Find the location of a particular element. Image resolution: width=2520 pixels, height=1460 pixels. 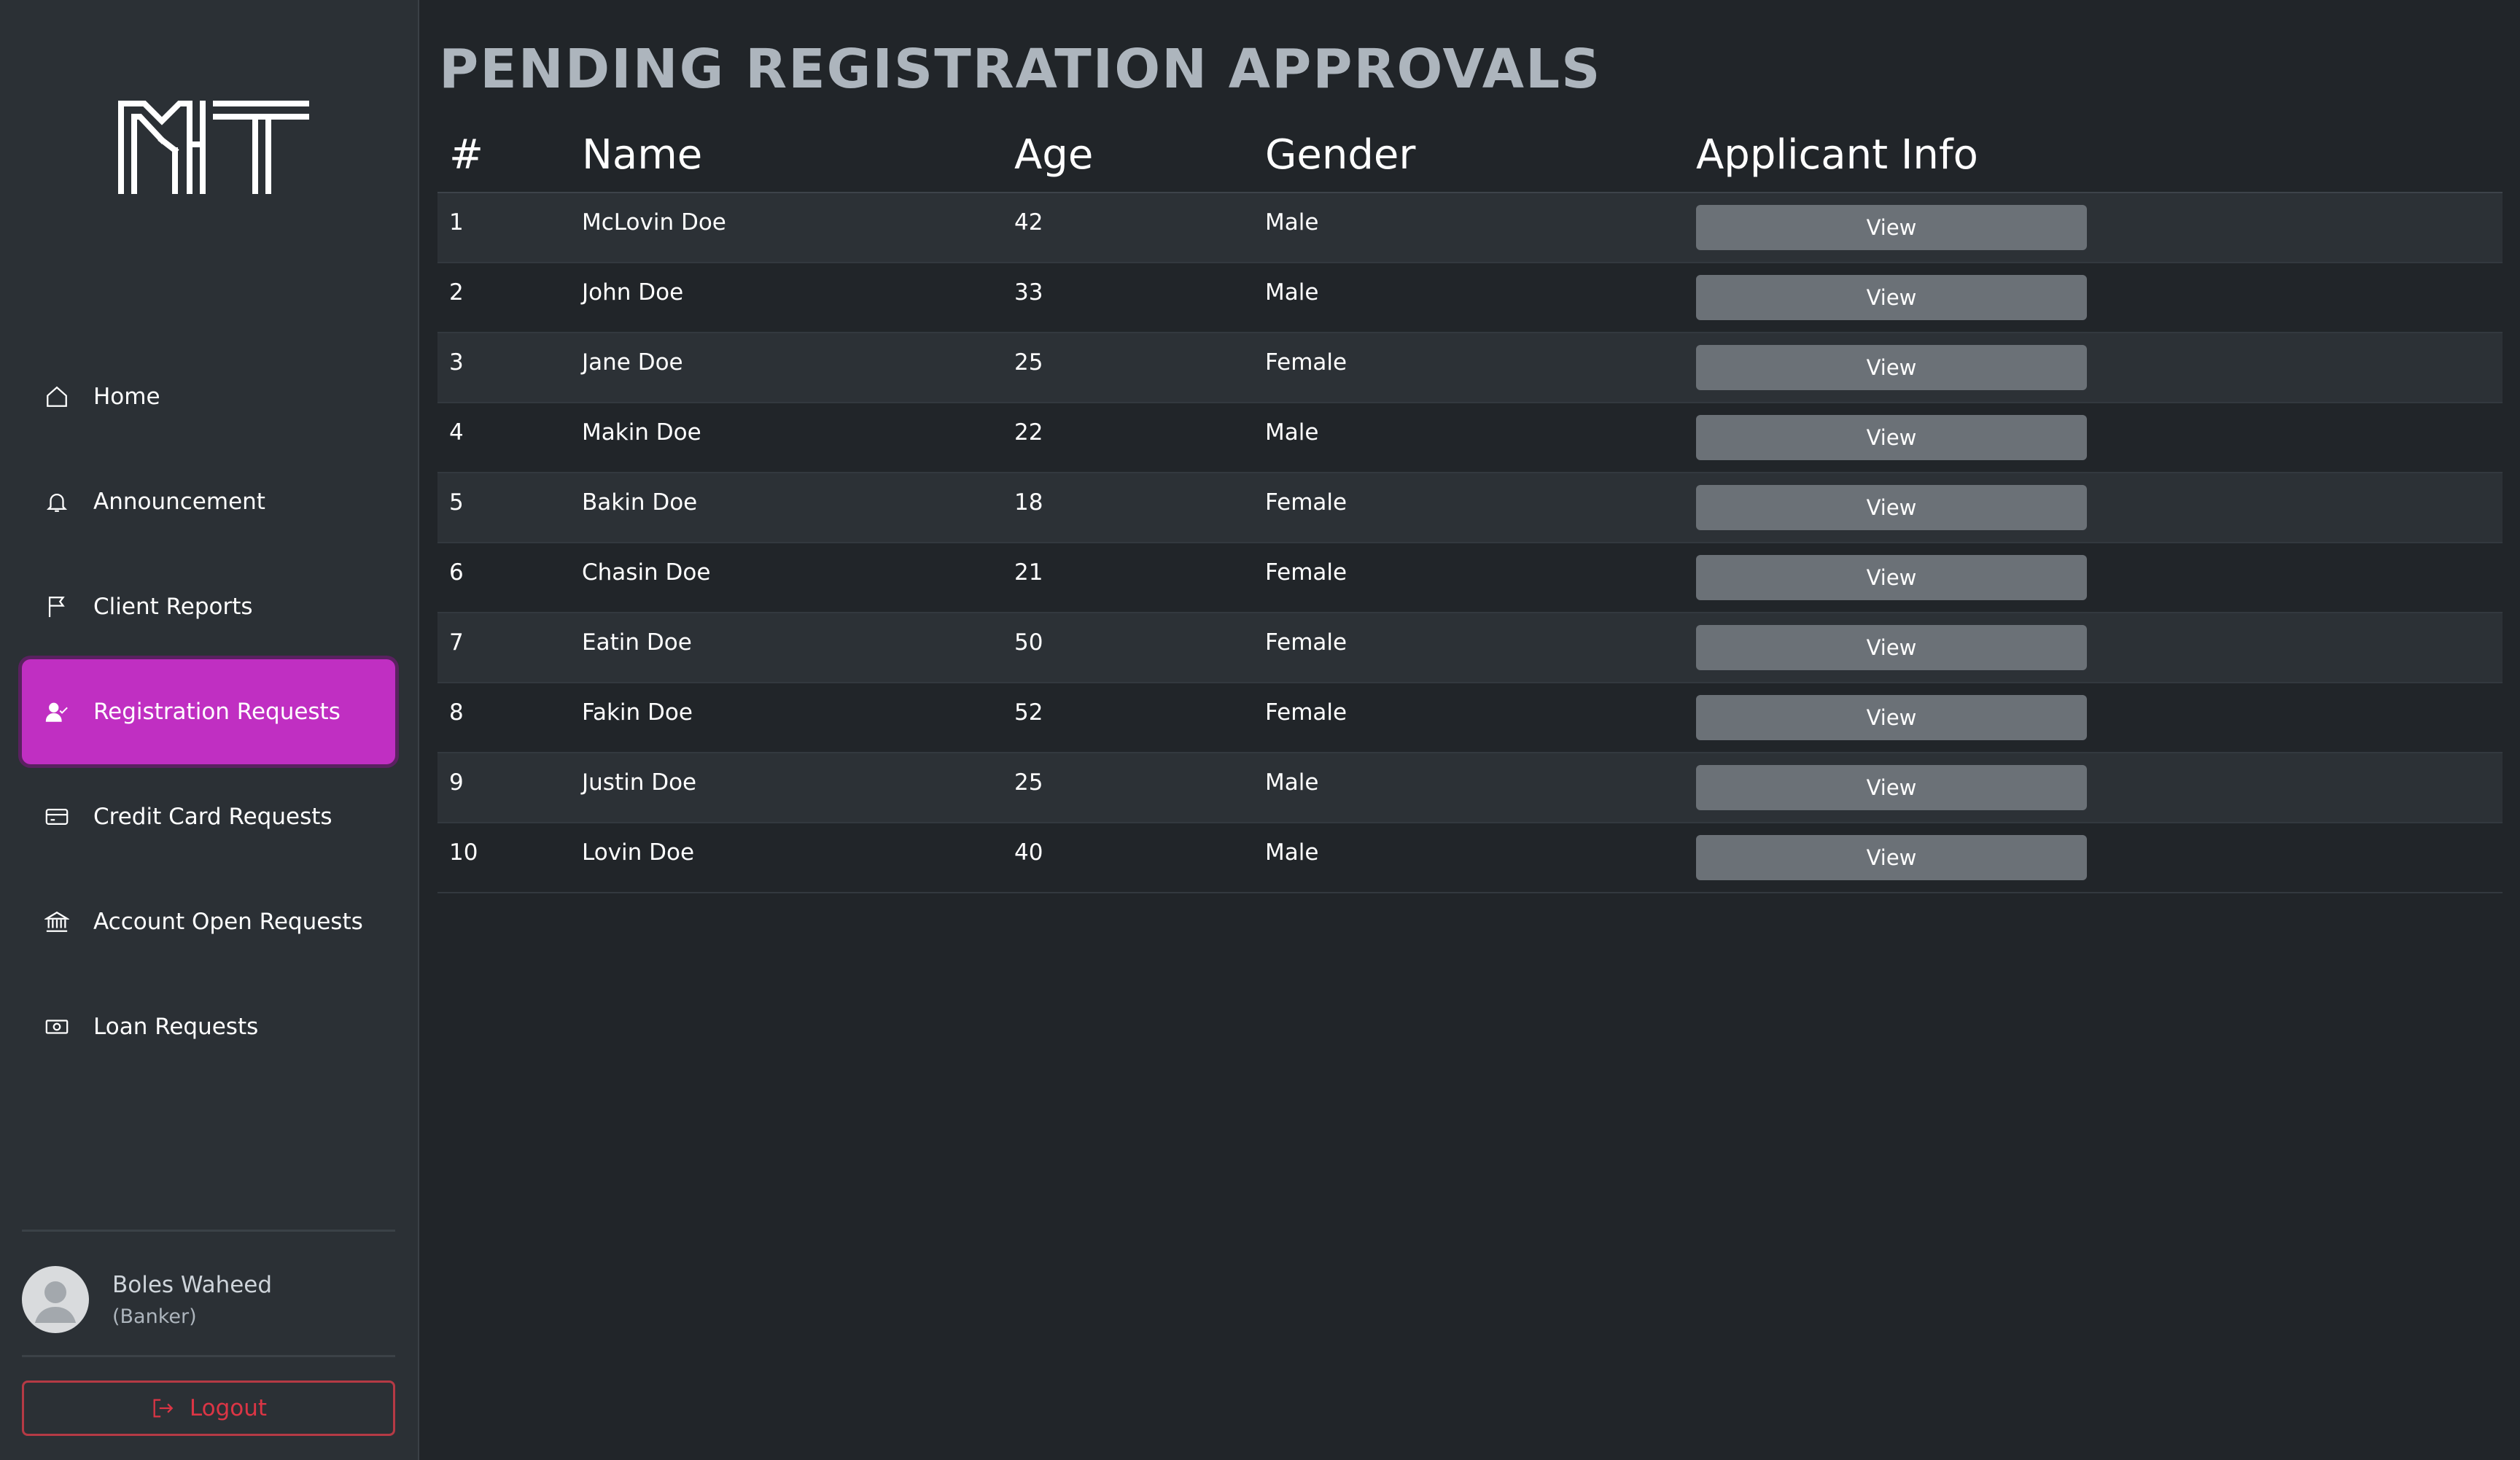

table-header-row: # Name Age Gender Applicant Info is located at coordinates (1470, 155).